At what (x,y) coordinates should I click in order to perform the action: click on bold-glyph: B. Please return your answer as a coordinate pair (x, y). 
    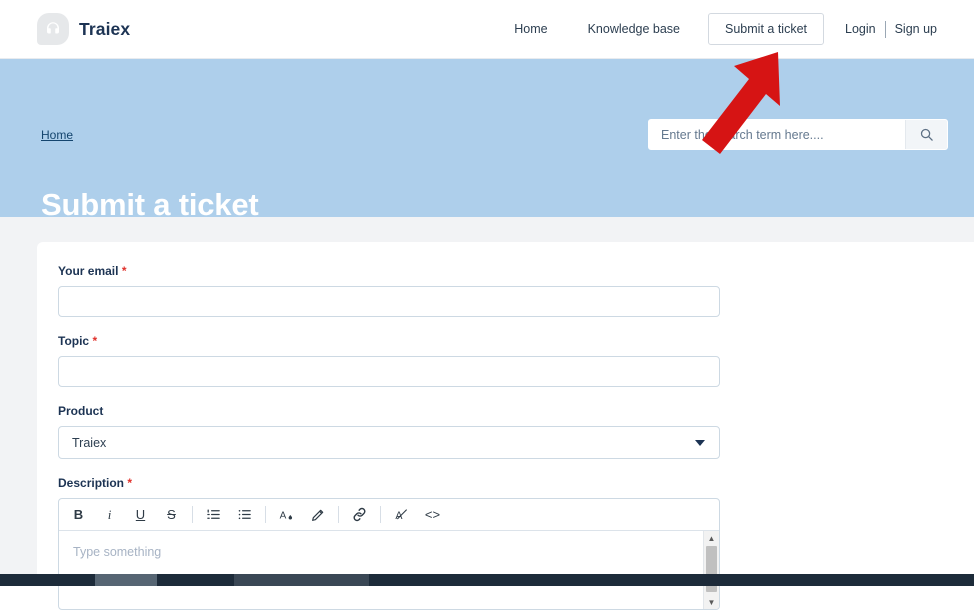
    Looking at the image, I should click on (78, 514).